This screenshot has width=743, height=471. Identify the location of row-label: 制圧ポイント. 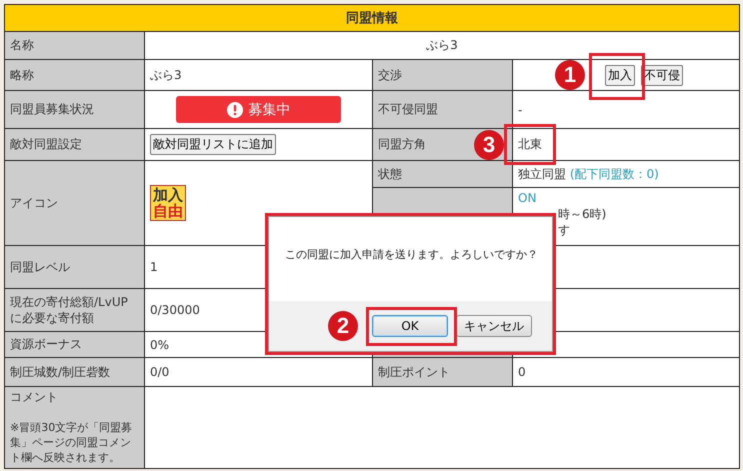
(414, 371).